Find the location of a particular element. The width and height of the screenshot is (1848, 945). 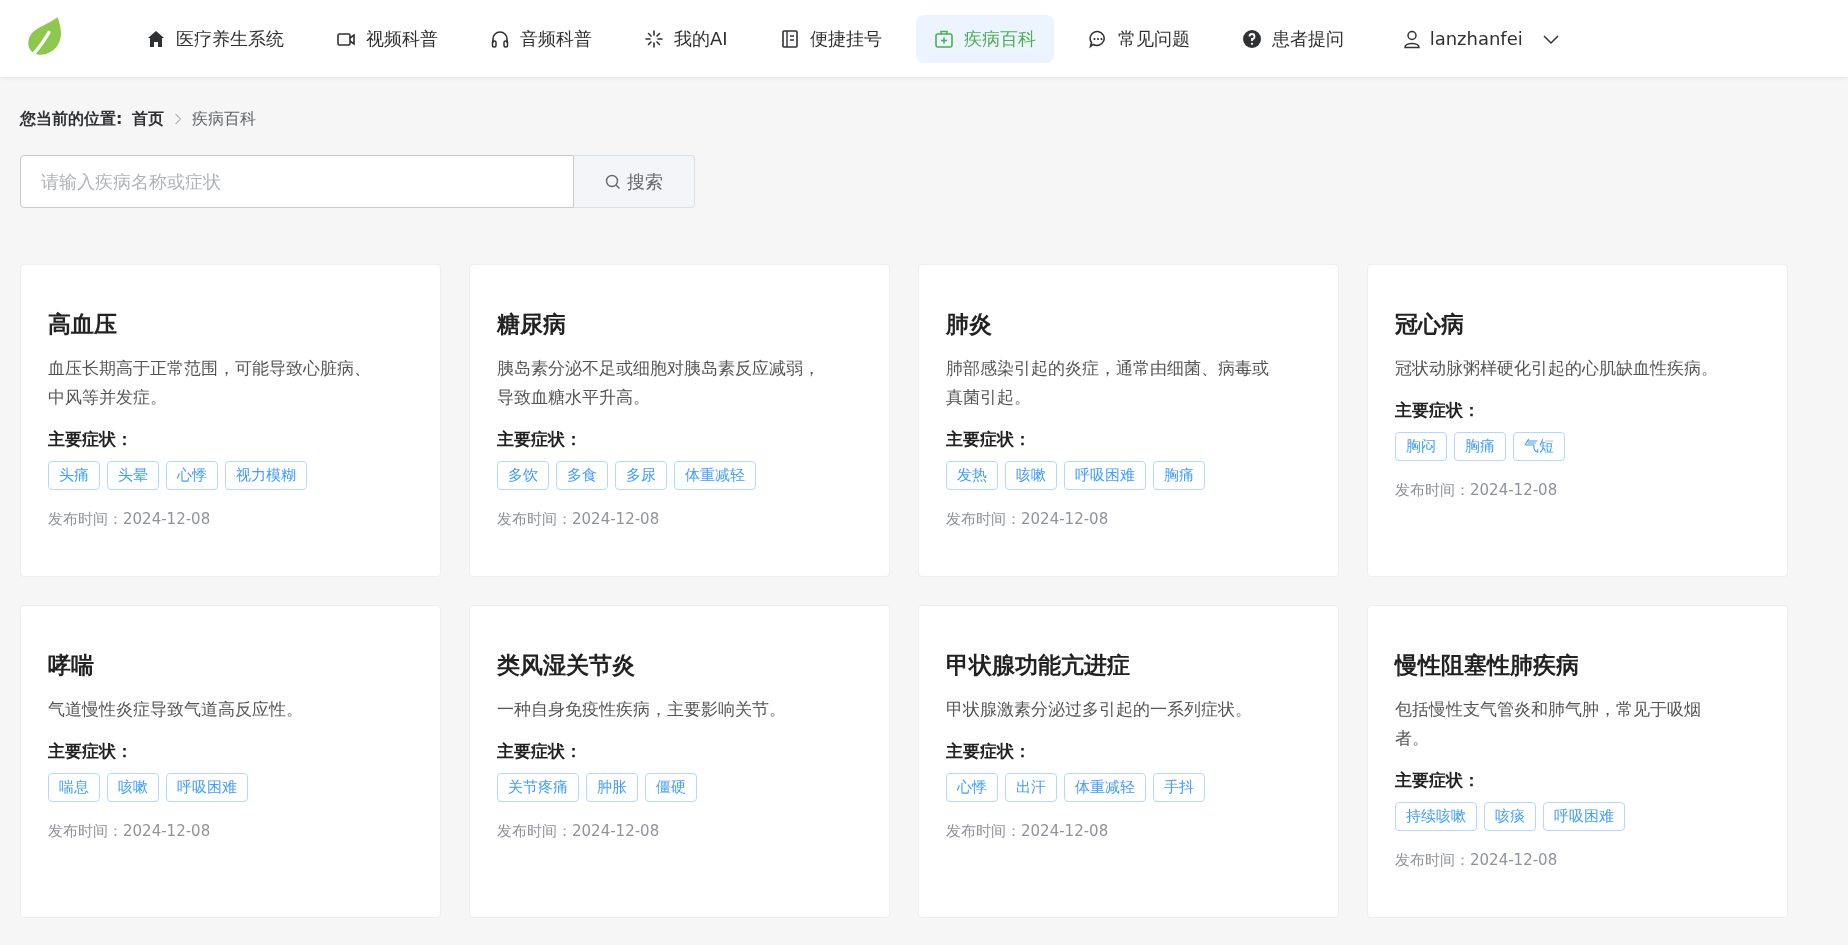

disease-description: 胰岛素分泌不足或细胞对胰岛素反应减弱，导致血糖水平升高。 is located at coordinates (659, 383).